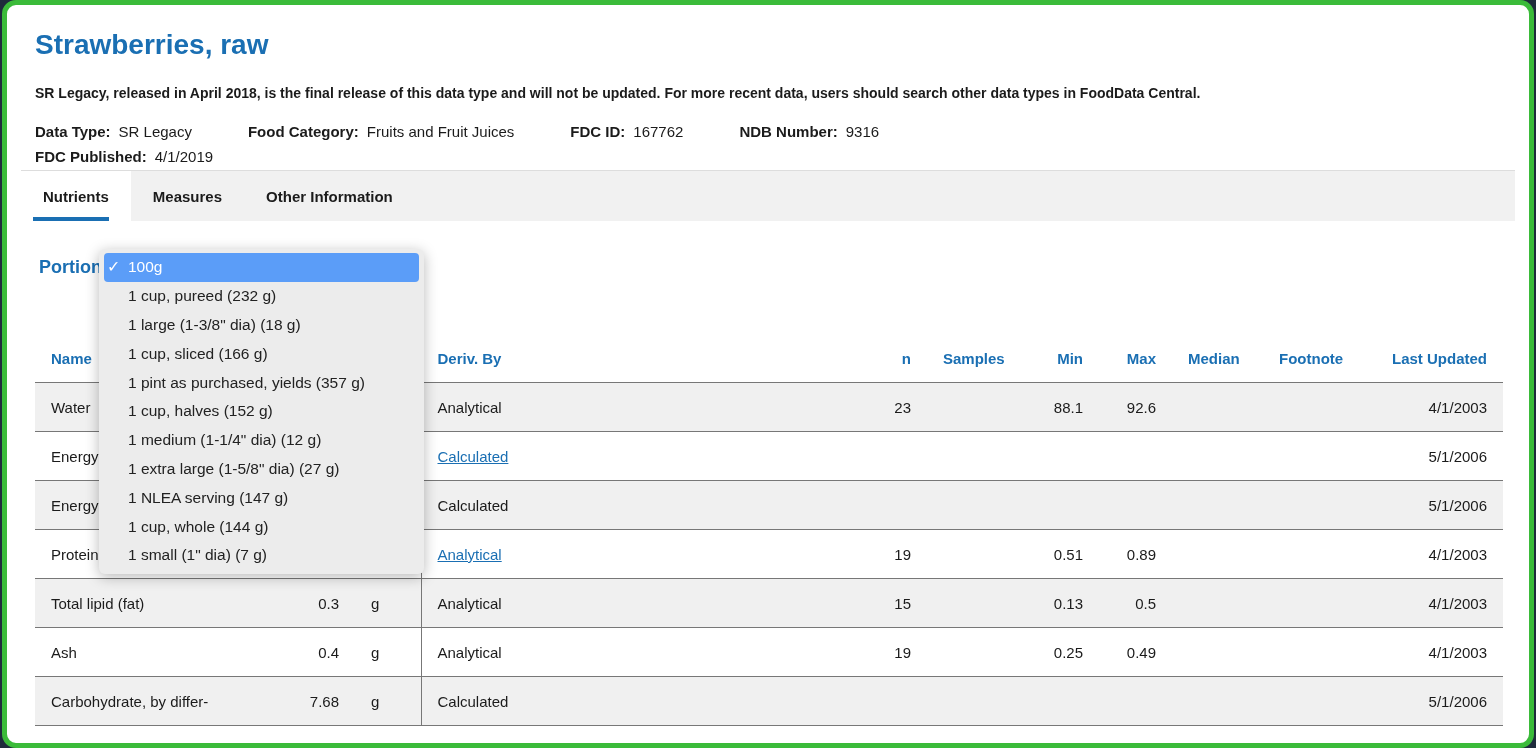  What do you see at coordinates (1439, 358) in the screenshot?
I see `column-header: Last Updated` at bounding box center [1439, 358].